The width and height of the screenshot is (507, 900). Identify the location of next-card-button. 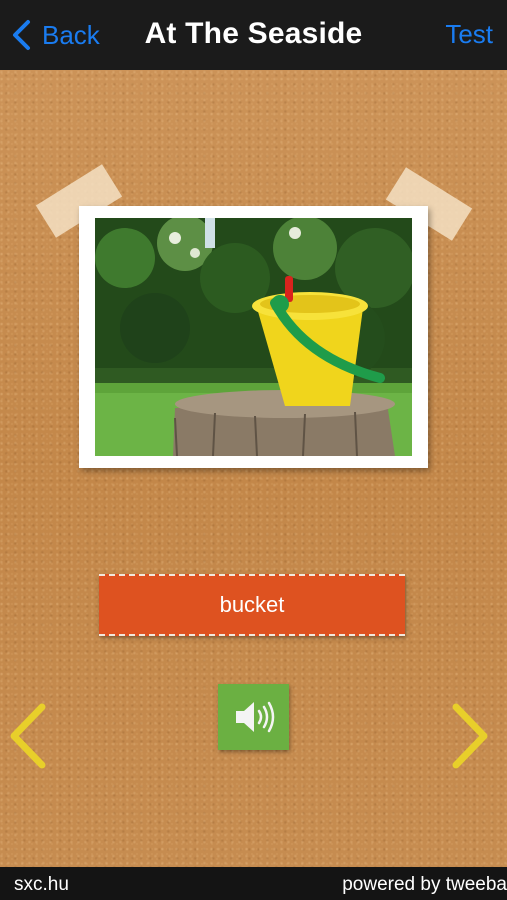
(470, 736).